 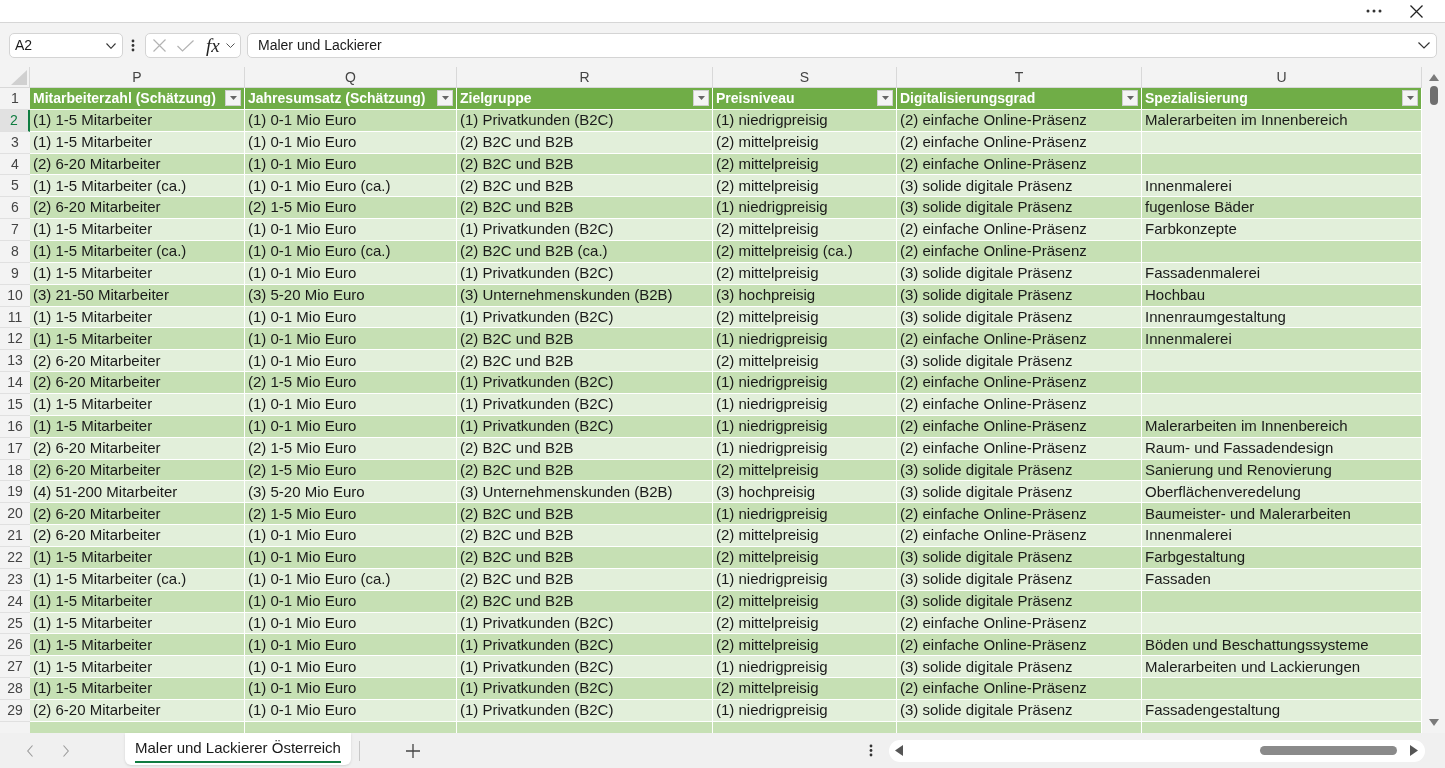 I want to click on table-cell: Böden und Beschattungssysteme, so click(x=1282, y=645).